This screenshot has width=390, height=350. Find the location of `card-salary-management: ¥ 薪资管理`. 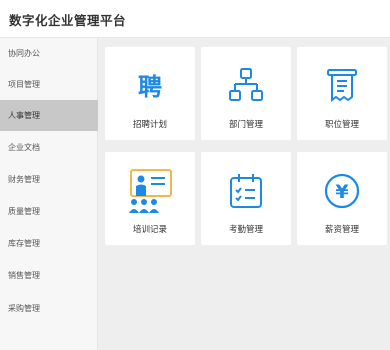

card-salary-management: ¥ 薪资管理 is located at coordinates (342, 198).